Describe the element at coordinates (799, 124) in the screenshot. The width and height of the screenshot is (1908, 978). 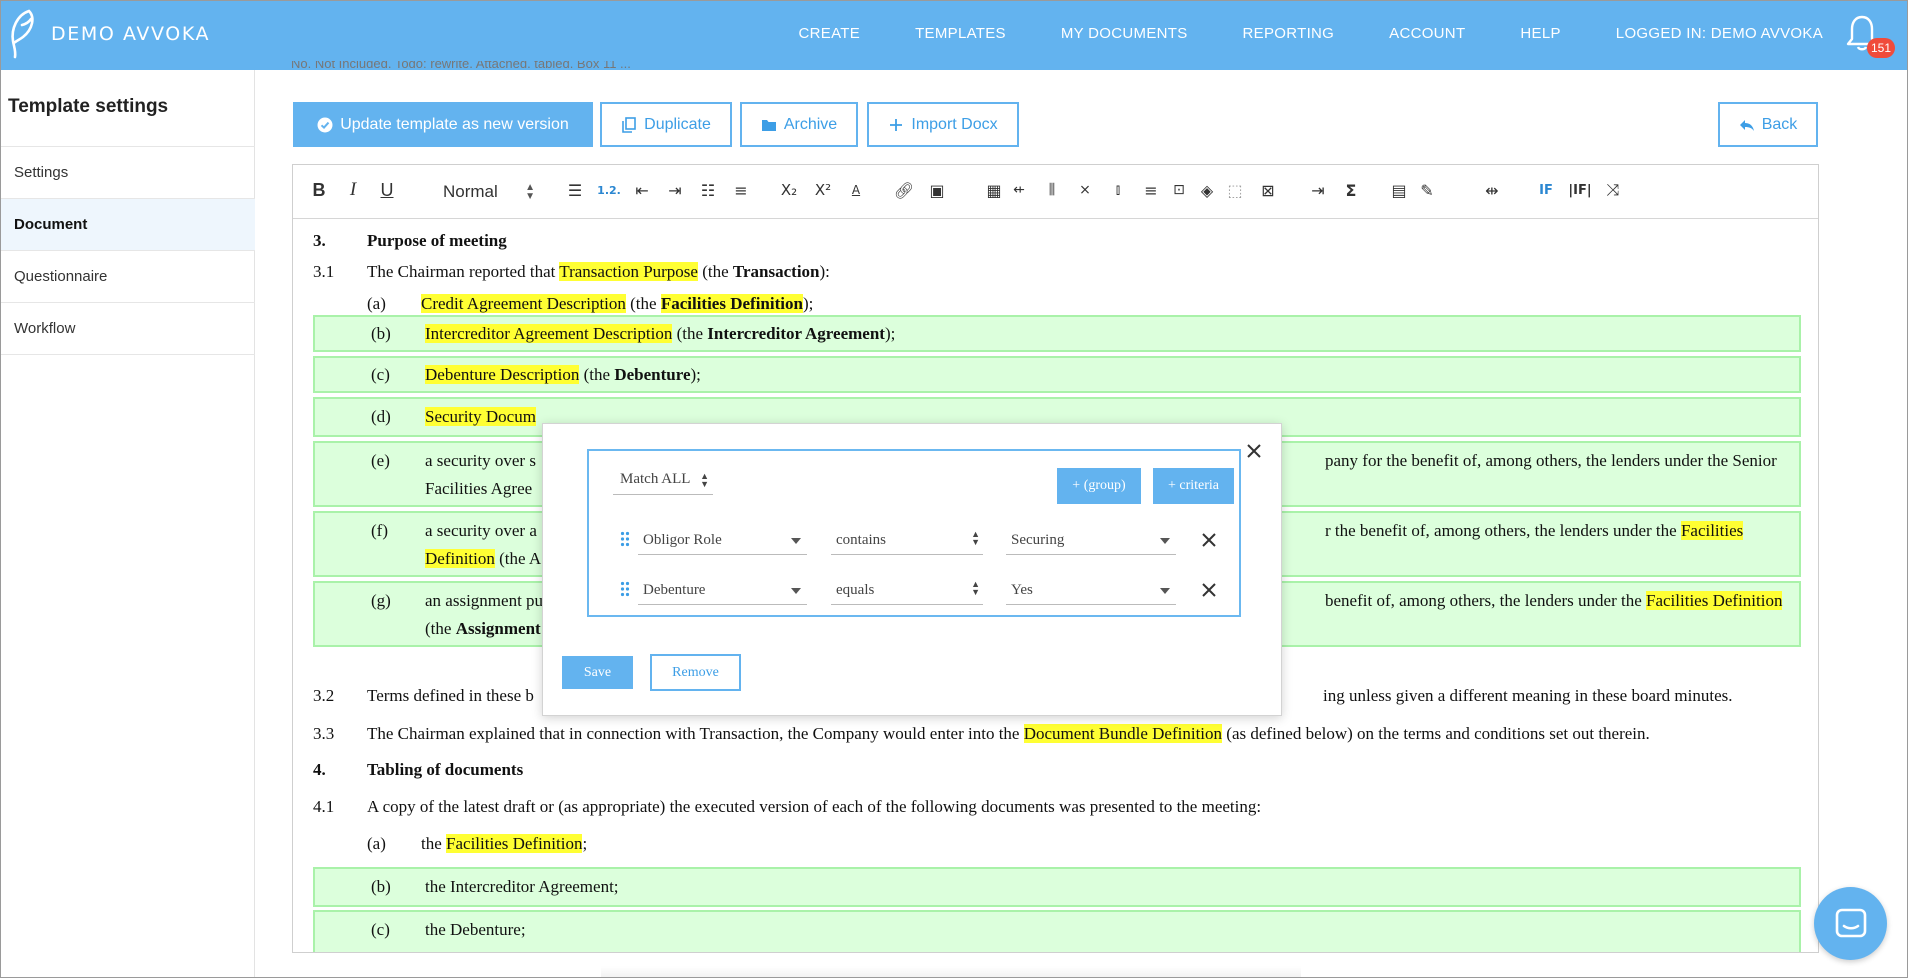
I see `archive-button: Archive` at that location.